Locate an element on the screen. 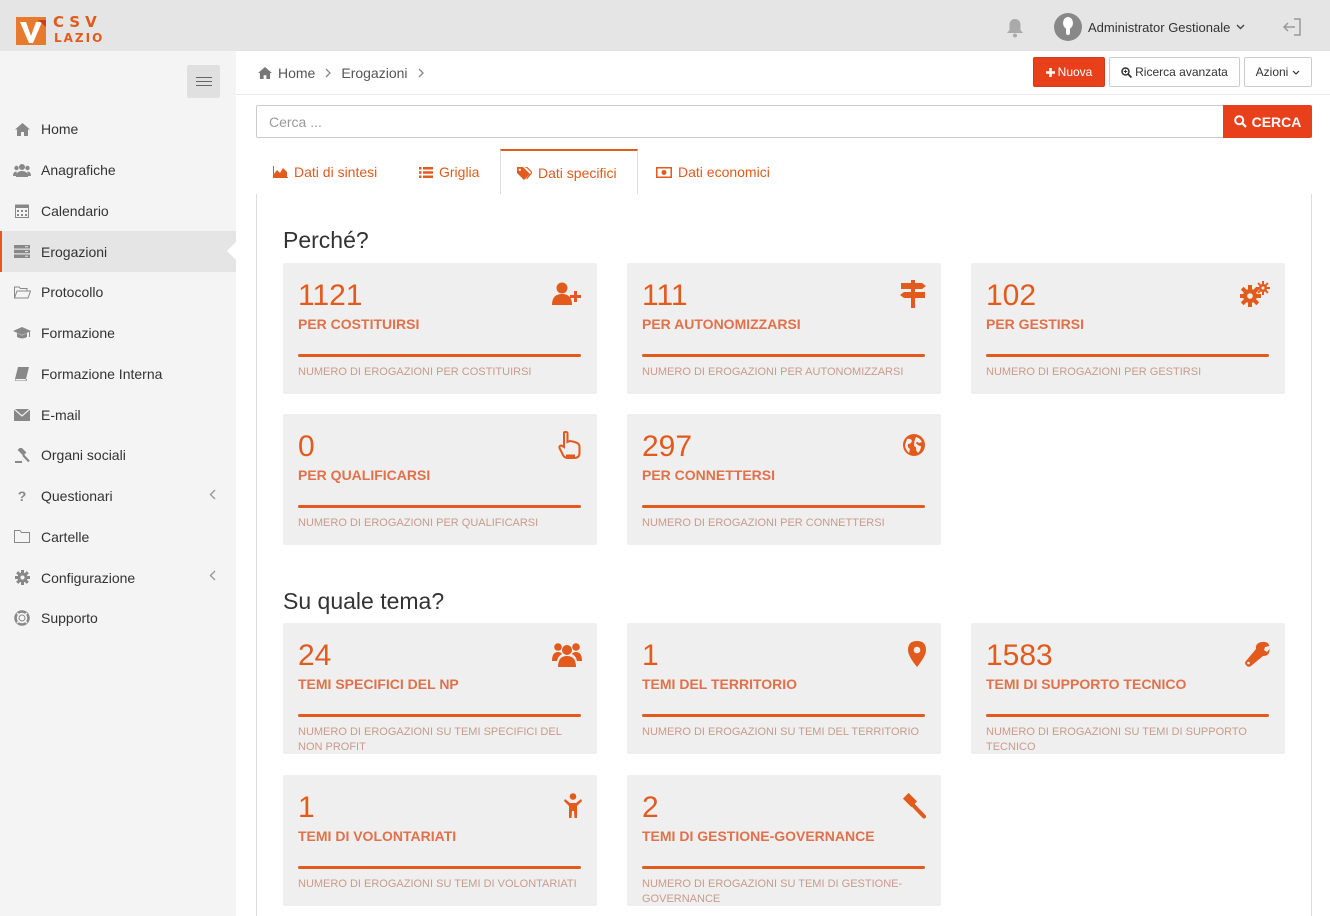  gavel-icon is located at coordinates (22, 455).